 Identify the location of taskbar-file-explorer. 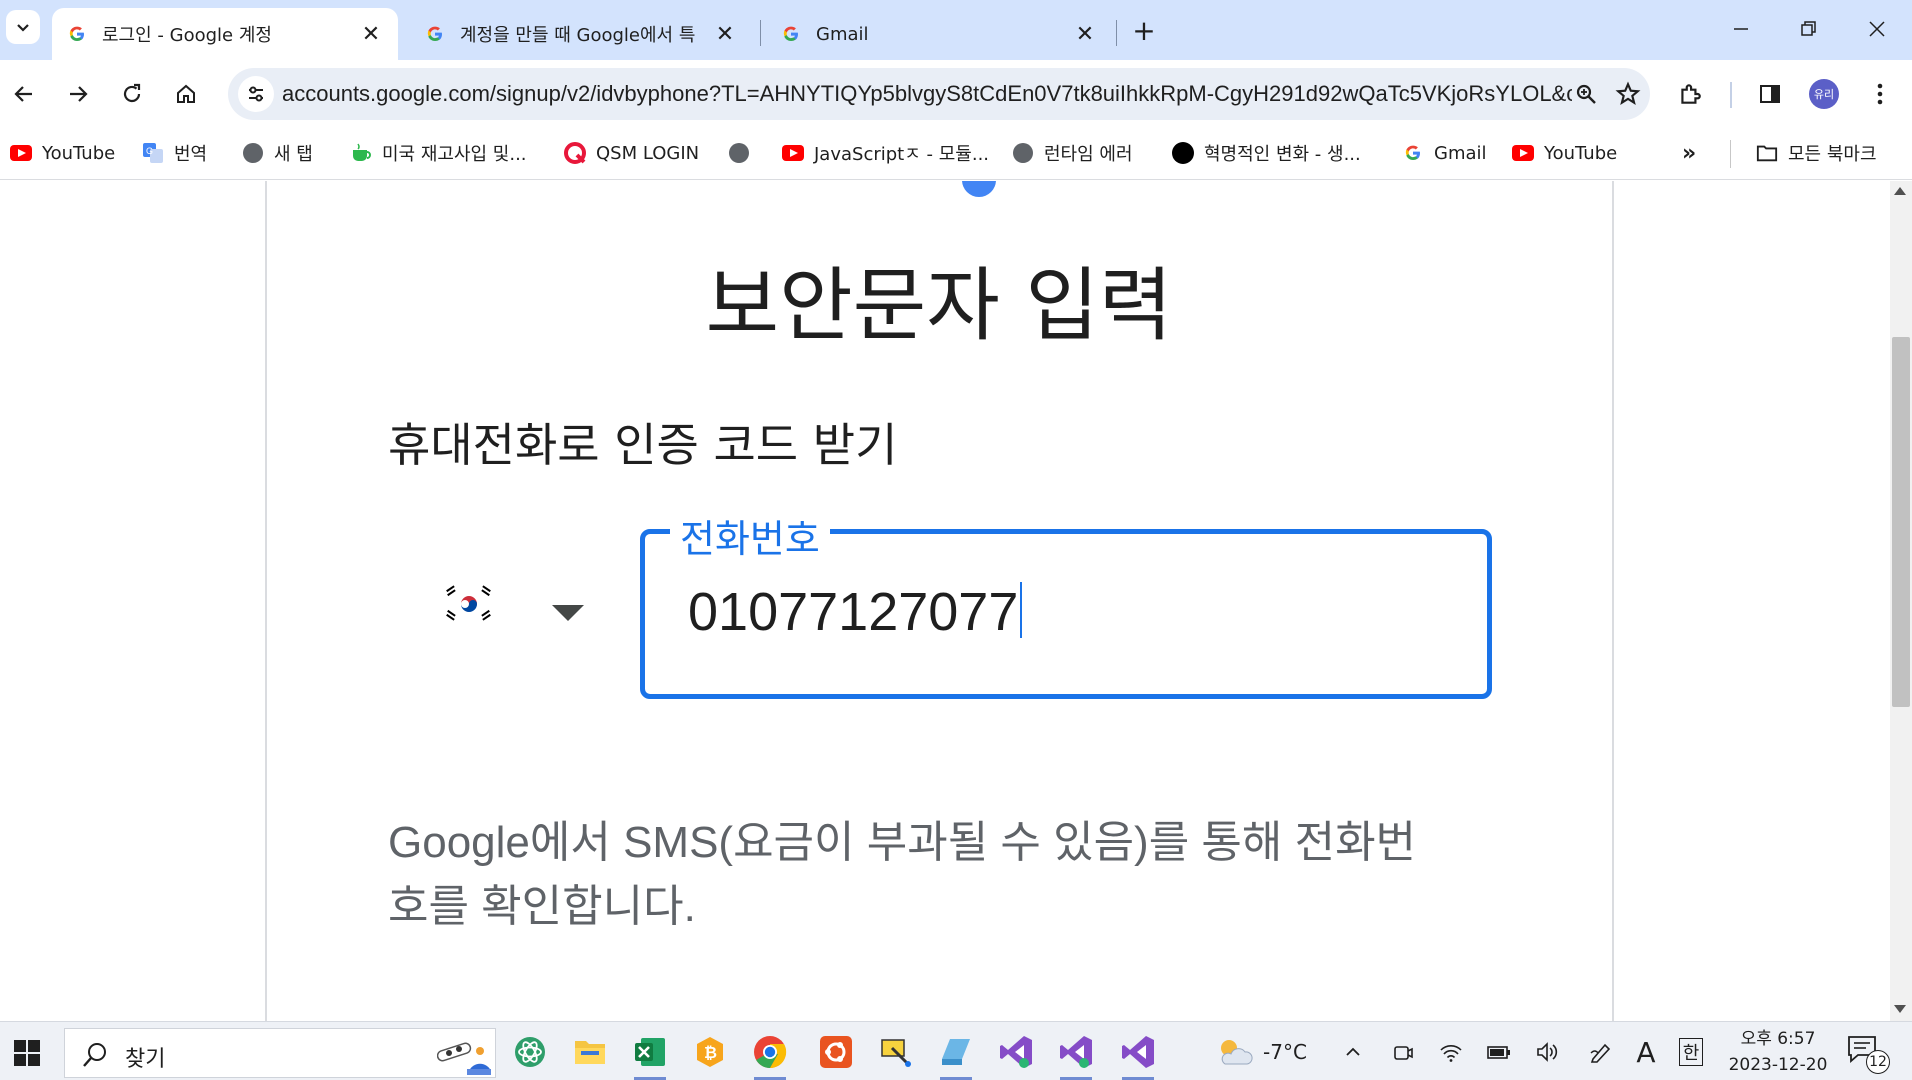
(590, 1052).